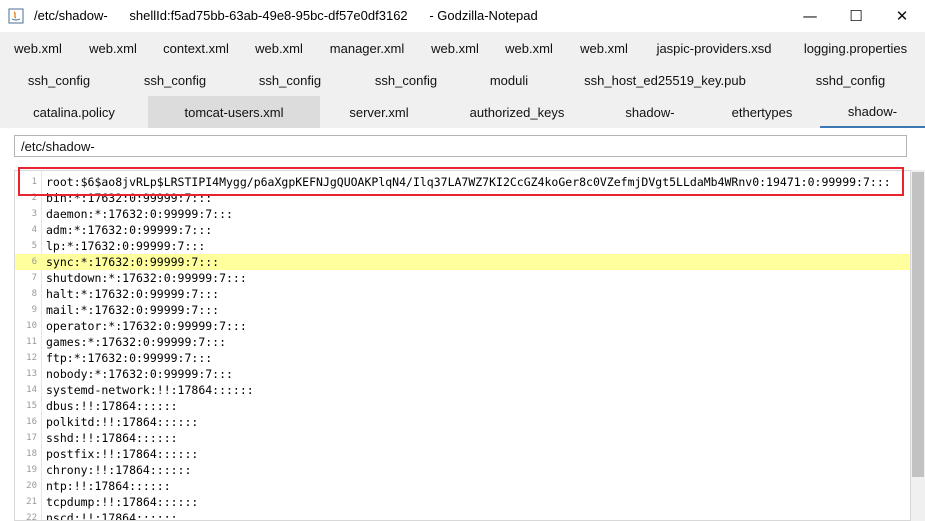 The width and height of the screenshot is (925, 521). Describe the element at coordinates (126, 246) in the screenshot. I see `line-text: lp:*:17632:0:99999:7:::` at that location.